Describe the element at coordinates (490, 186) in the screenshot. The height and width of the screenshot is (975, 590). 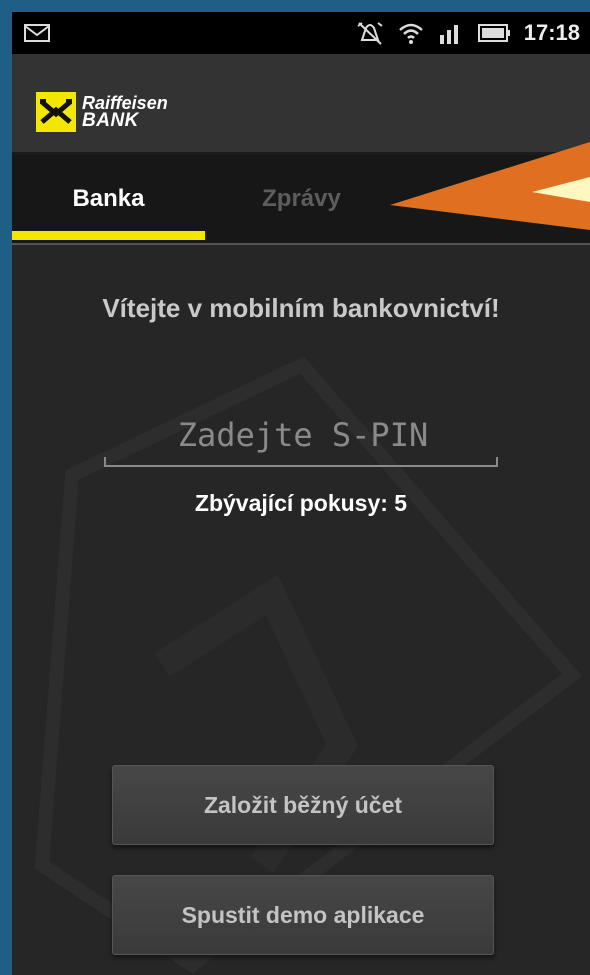
I see `annotation-arrow` at that location.